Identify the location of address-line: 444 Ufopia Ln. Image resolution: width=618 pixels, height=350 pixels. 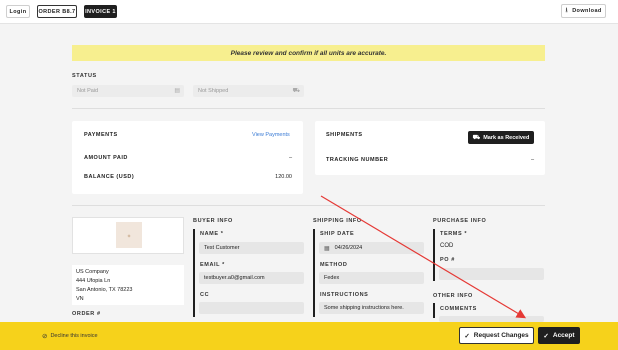
(93, 281).